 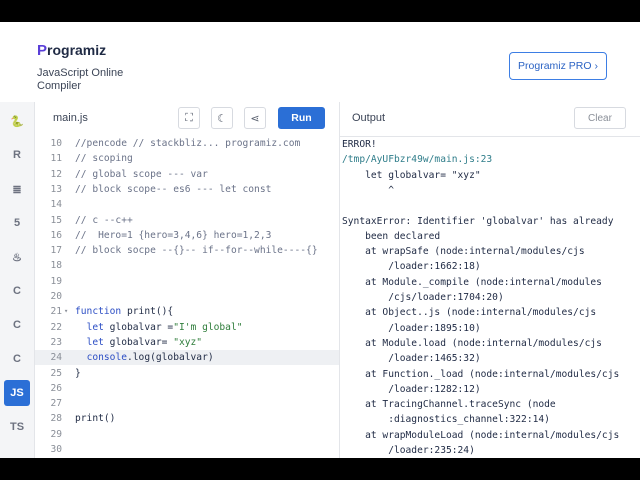 I want to click on line-number: 18, so click(x=56, y=266).